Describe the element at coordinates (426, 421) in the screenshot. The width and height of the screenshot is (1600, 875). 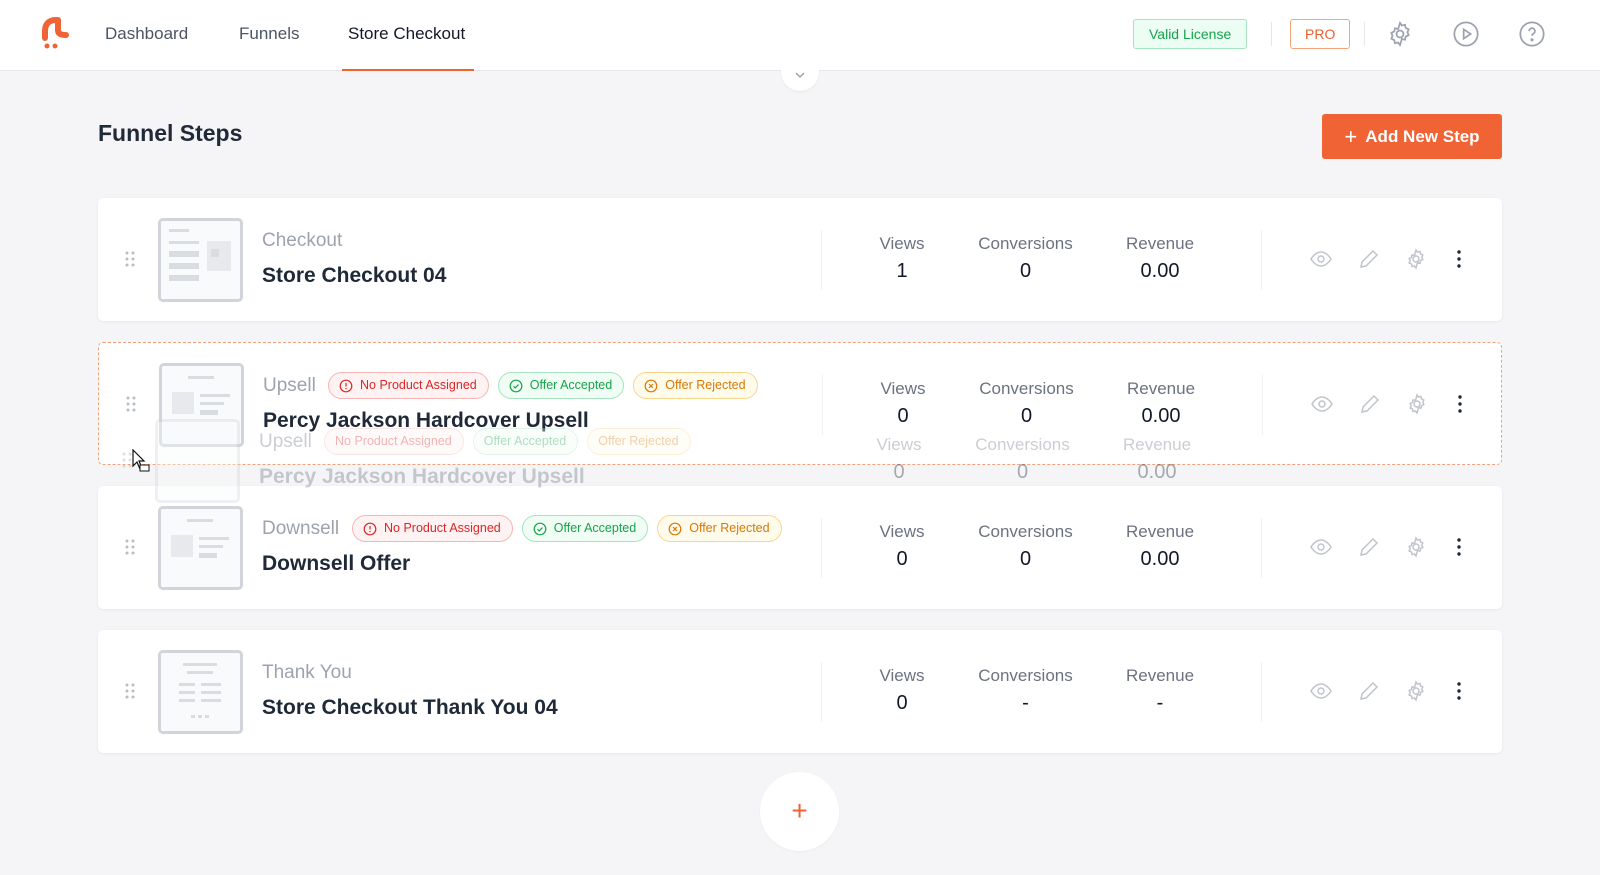
I see `step-title: Percy Jackson Hardcover Upsell` at that location.